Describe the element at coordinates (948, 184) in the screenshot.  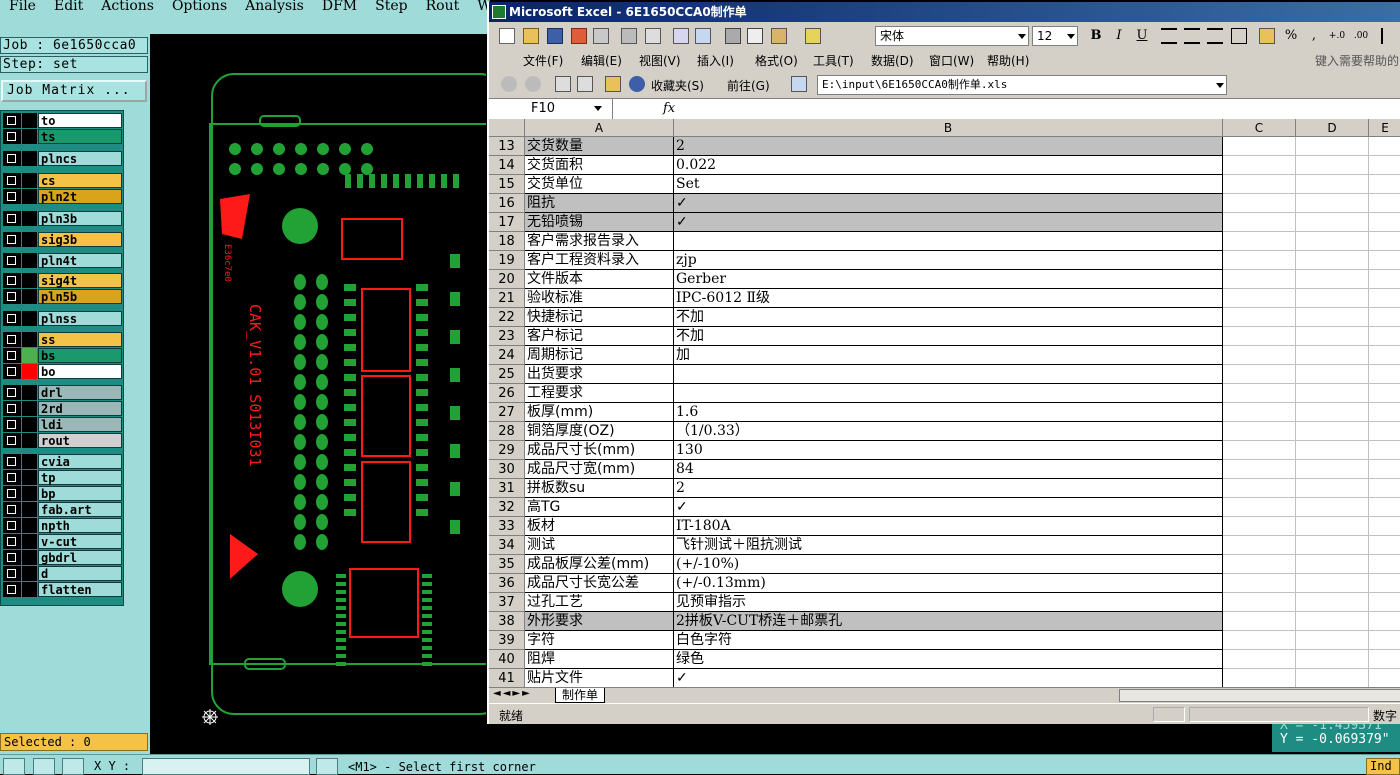
I see `cell-b: Set` at that location.